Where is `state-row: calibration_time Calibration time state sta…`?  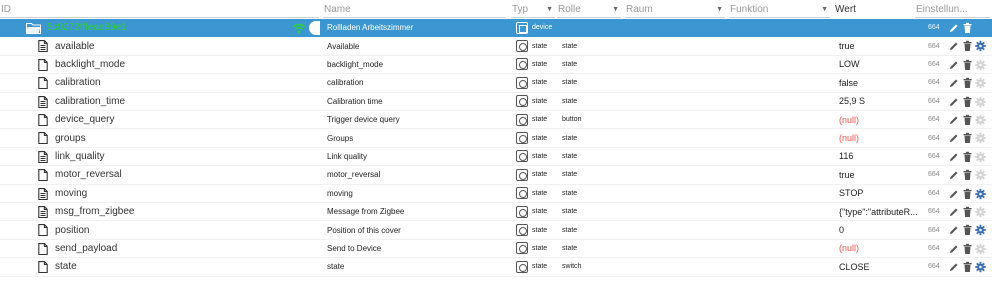
state-row: calibration_time Calibration time state sta… is located at coordinates (496, 102).